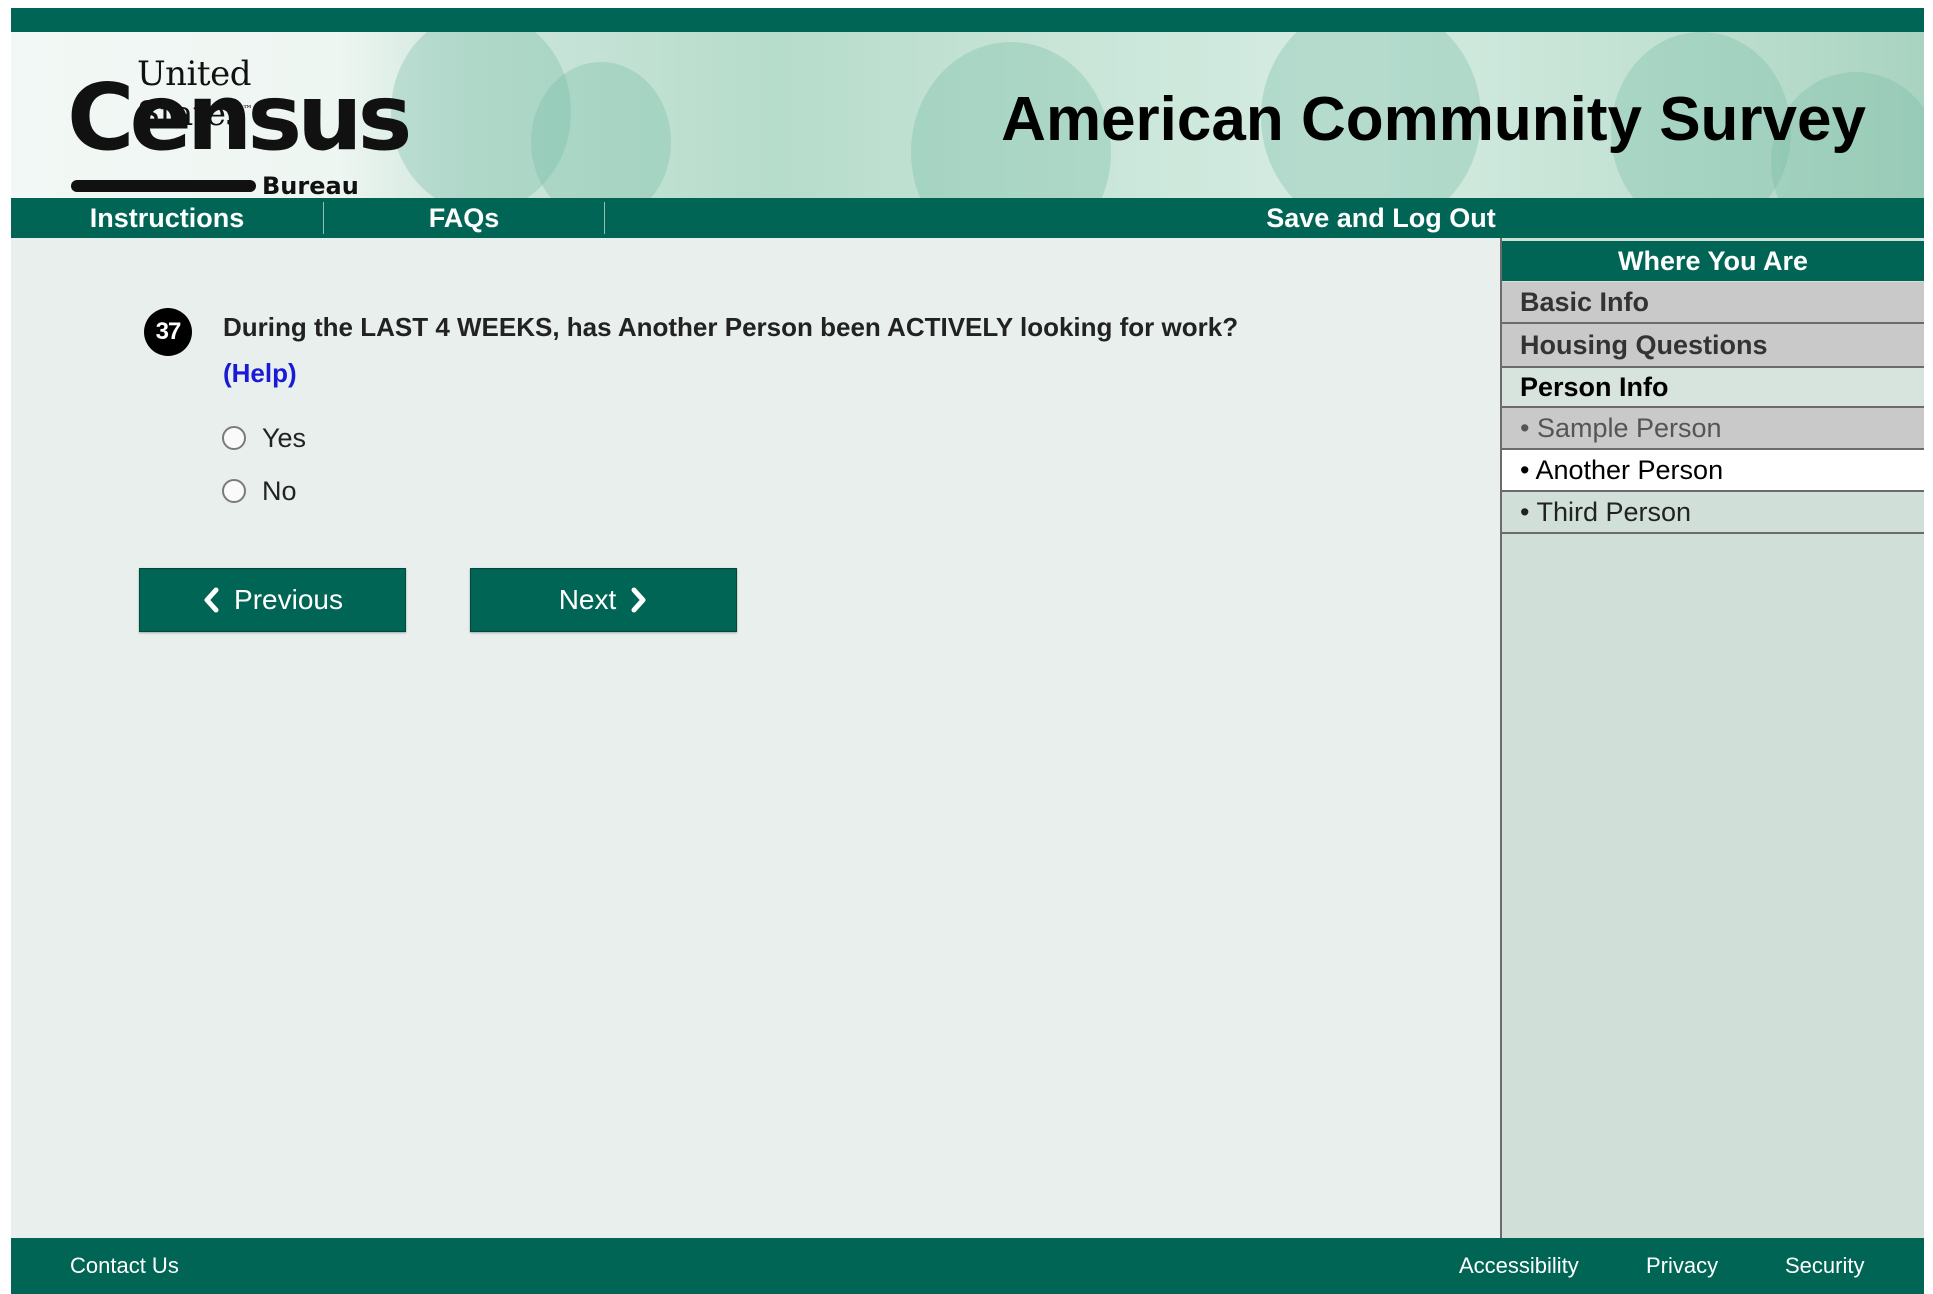 Image resolution: width=1933 pixels, height=1294 pixels. What do you see at coordinates (168, 332) in the screenshot?
I see `question-number-badge: 37` at bounding box center [168, 332].